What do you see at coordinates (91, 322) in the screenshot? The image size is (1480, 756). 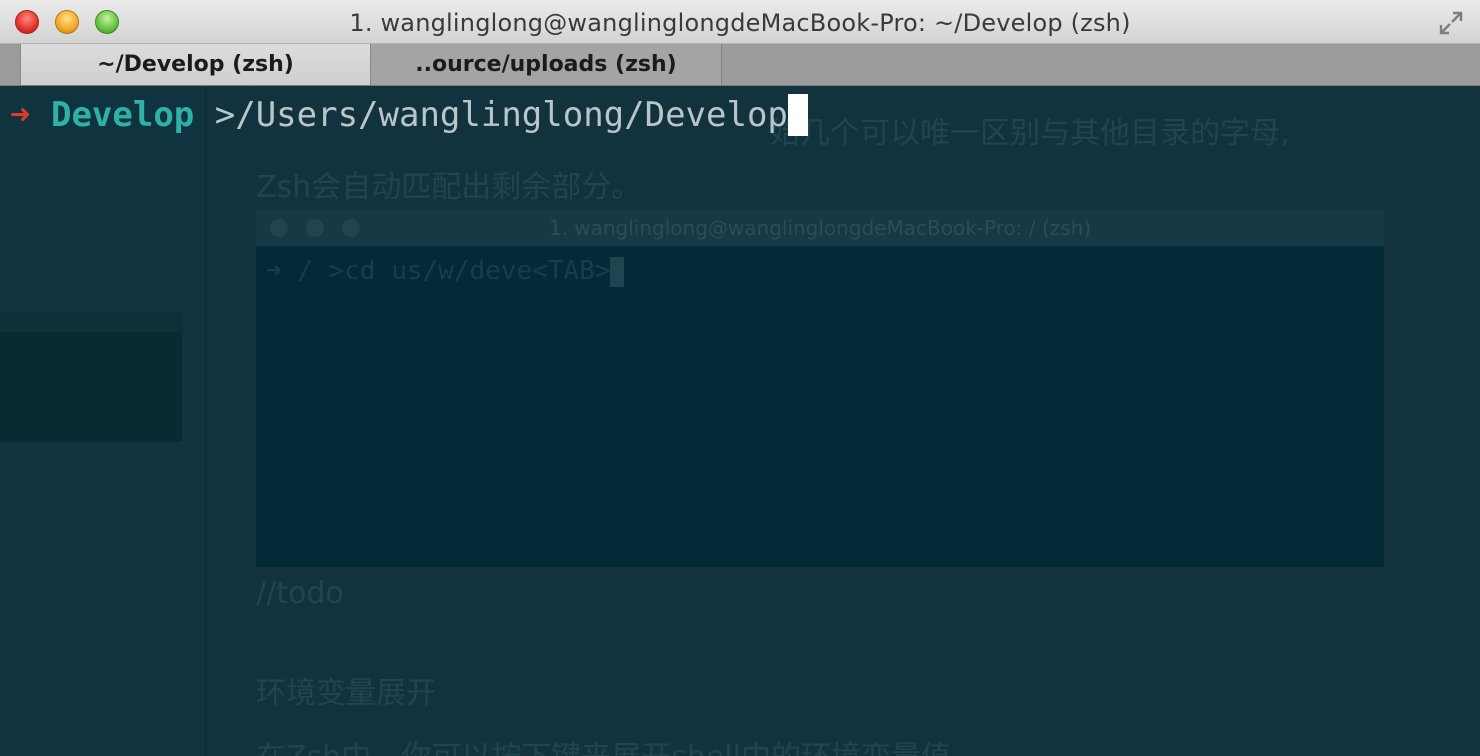 I see `background-sidebar-line` at bounding box center [91, 322].